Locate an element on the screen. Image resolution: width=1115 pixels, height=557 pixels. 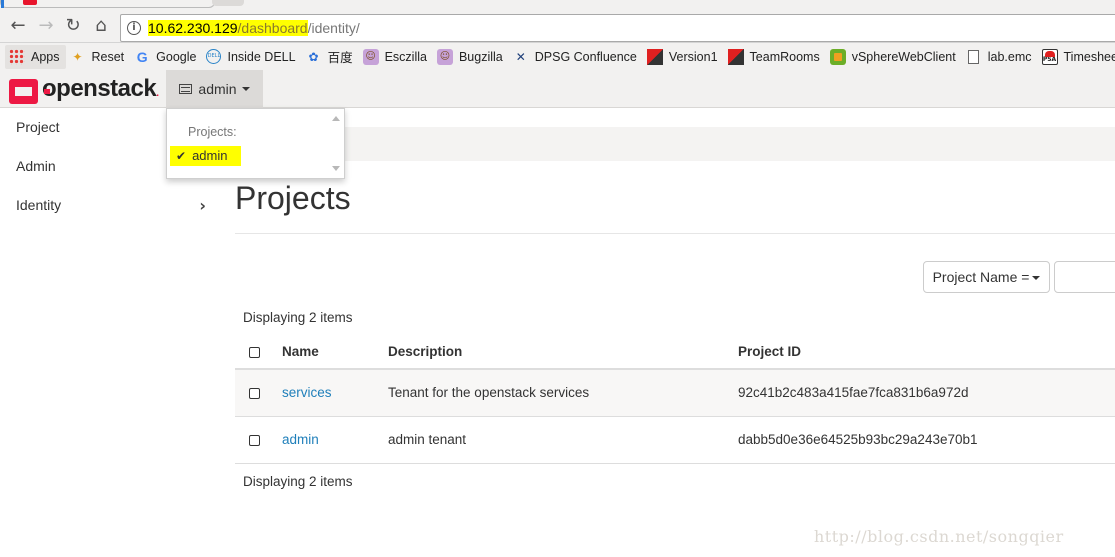
sidebar-item-label: Admin is located at coordinates (36, 166).